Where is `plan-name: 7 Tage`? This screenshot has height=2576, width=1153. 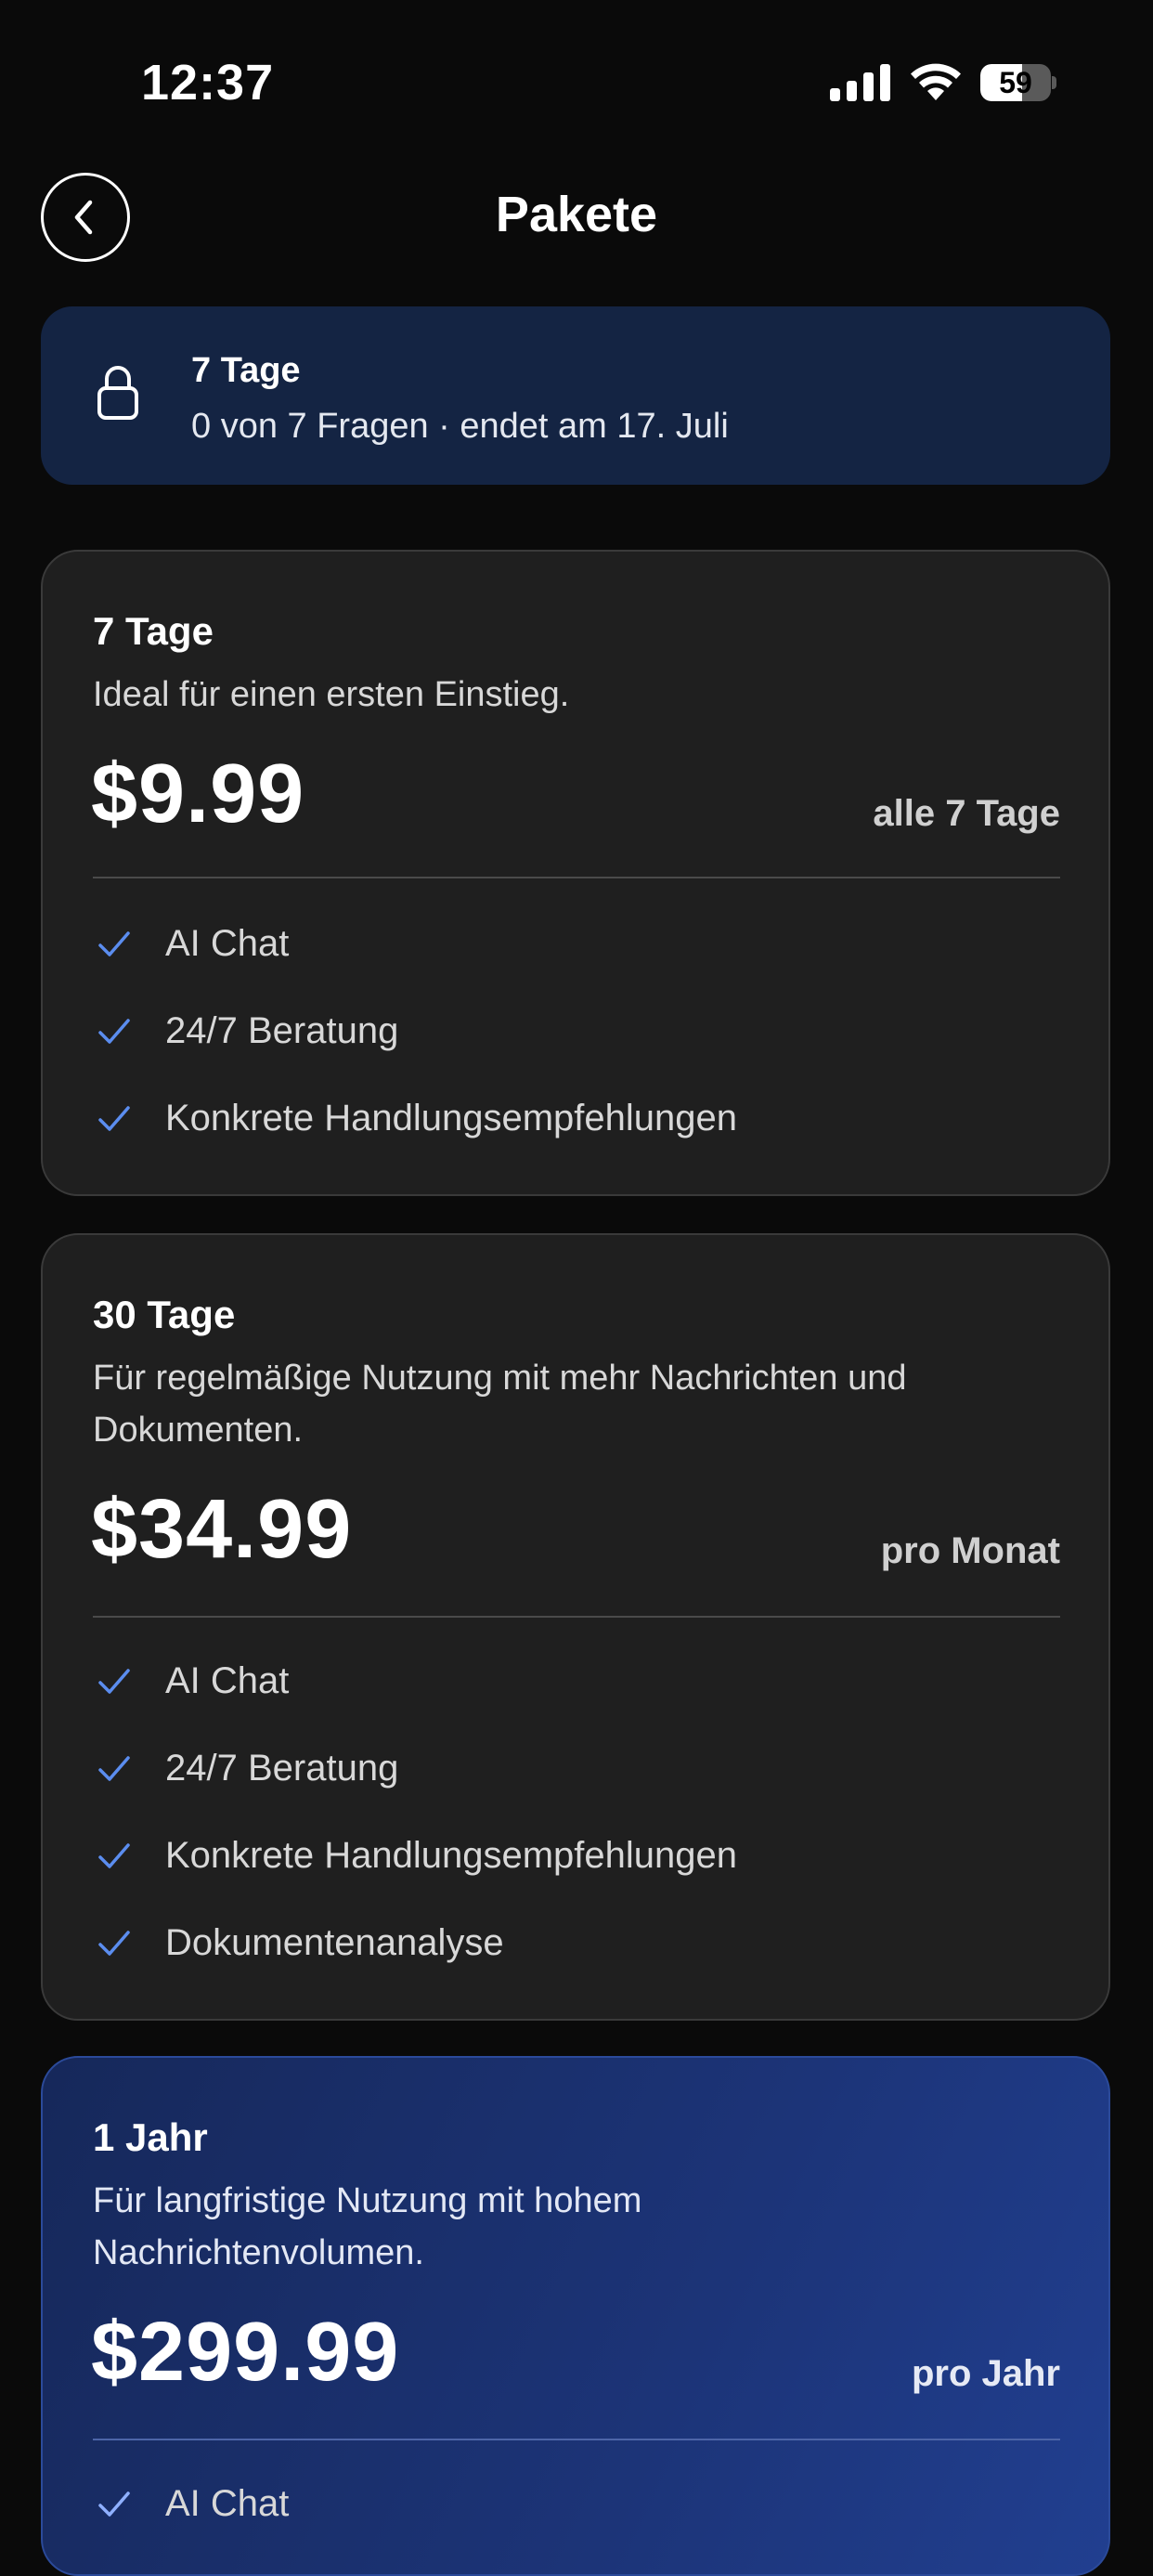 plan-name: 7 Tage is located at coordinates (153, 631).